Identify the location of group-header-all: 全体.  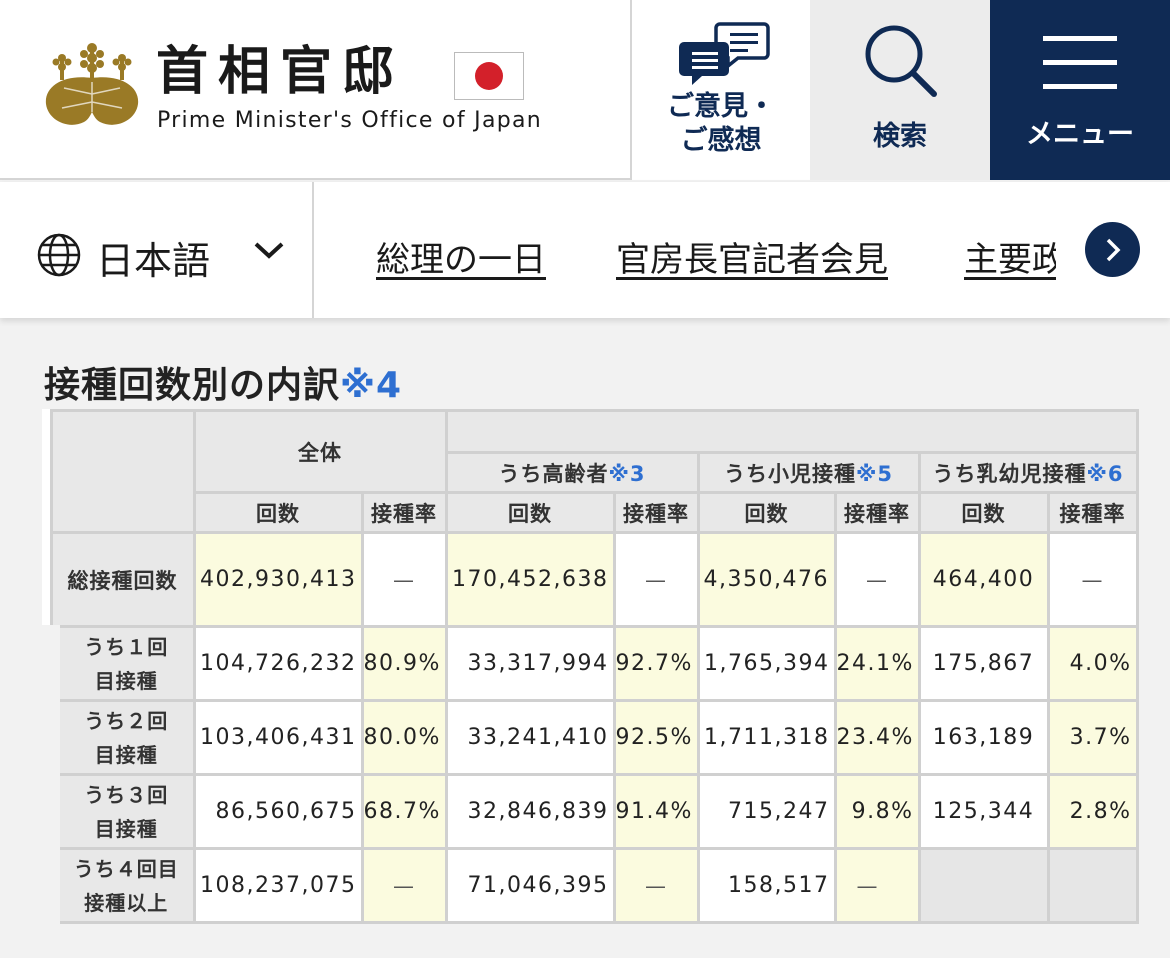
(320, 451).